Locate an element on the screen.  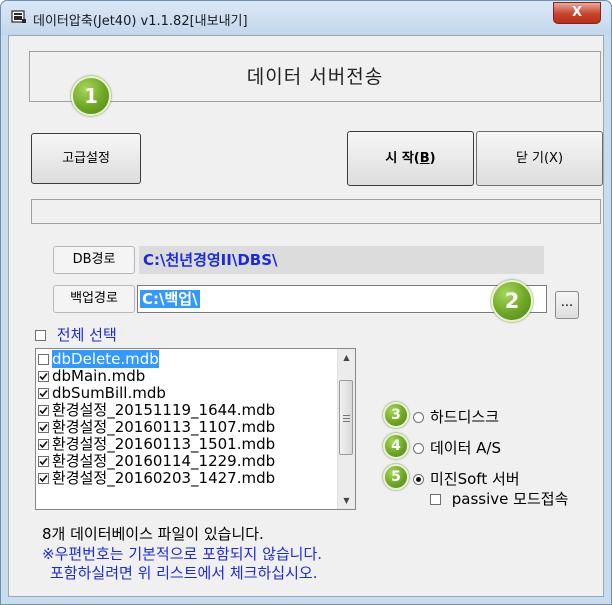
destination-label: 데이터 A/S is located at coordinates (466, 448).